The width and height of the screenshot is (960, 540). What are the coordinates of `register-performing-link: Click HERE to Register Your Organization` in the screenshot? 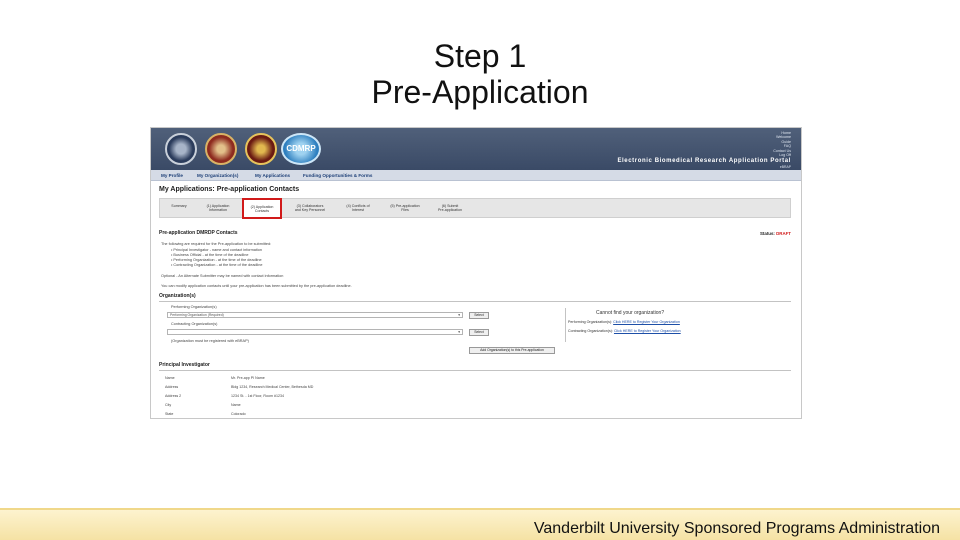 It's located at (646, 322).